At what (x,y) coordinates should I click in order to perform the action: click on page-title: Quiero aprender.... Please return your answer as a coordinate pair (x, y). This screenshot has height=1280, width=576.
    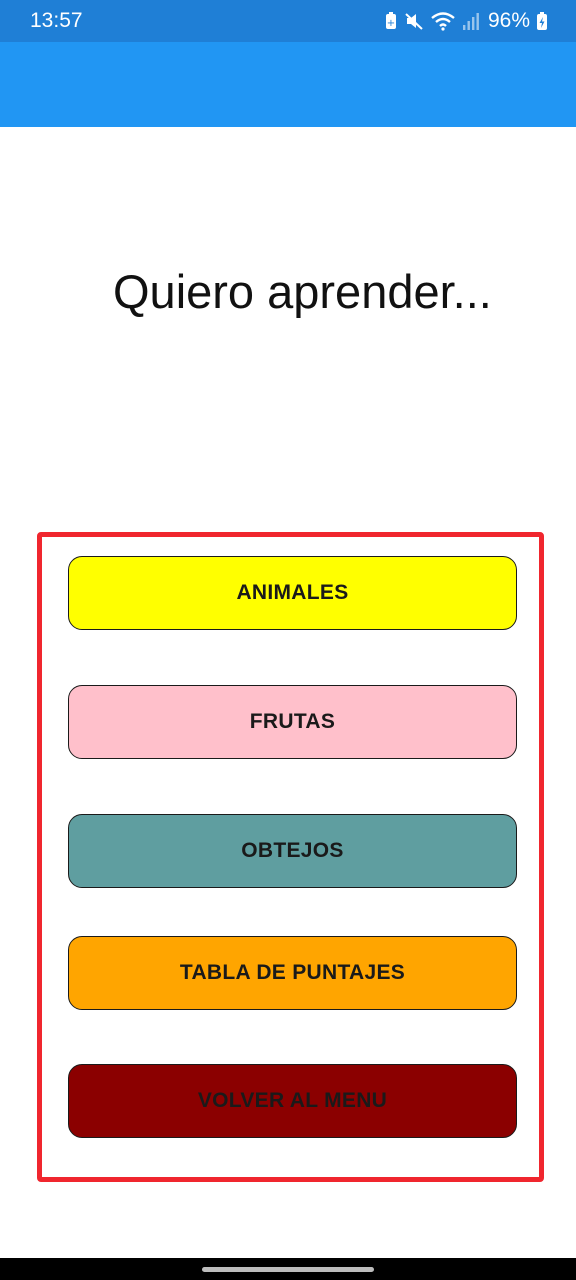
    Looking at the image, I should click on (302, 291).